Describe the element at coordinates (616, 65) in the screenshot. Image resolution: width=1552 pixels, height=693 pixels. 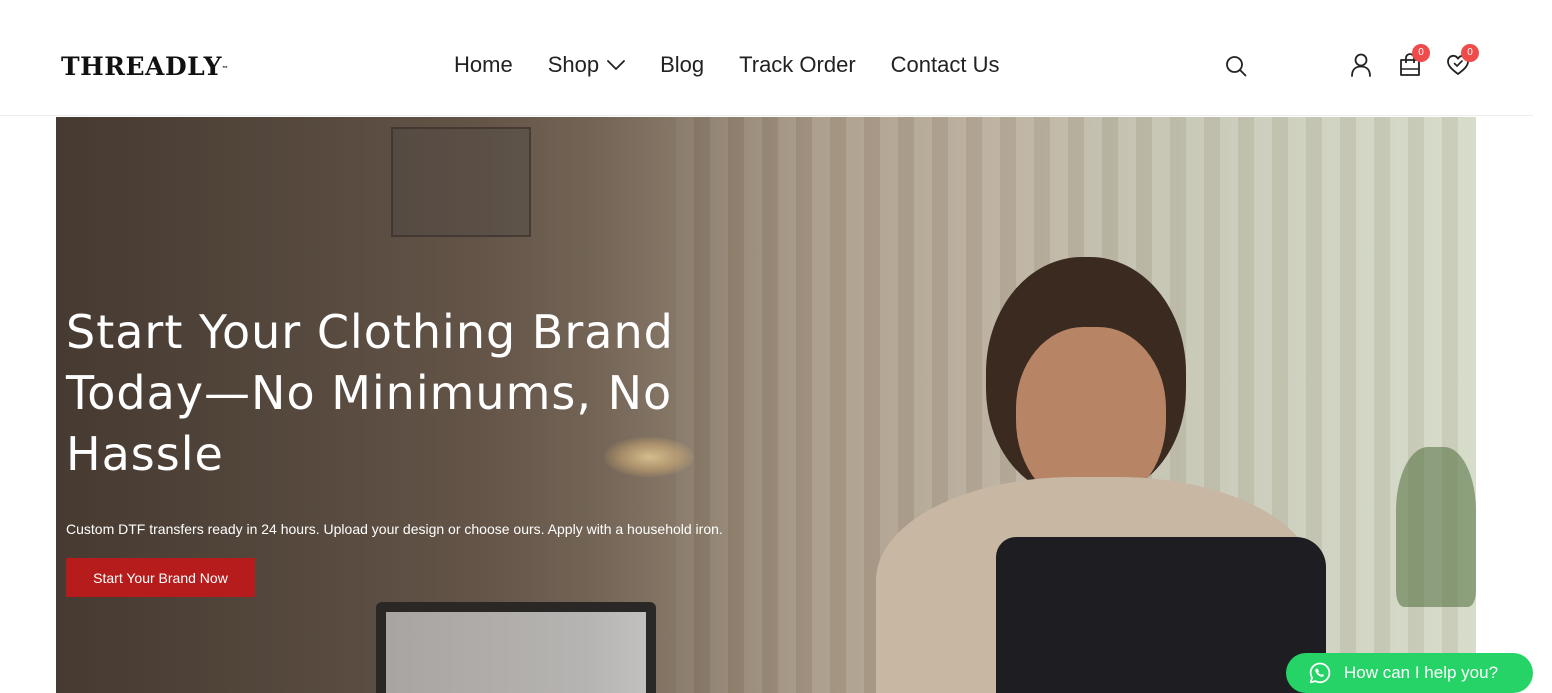
I see `chevron-down-icon` at that location.